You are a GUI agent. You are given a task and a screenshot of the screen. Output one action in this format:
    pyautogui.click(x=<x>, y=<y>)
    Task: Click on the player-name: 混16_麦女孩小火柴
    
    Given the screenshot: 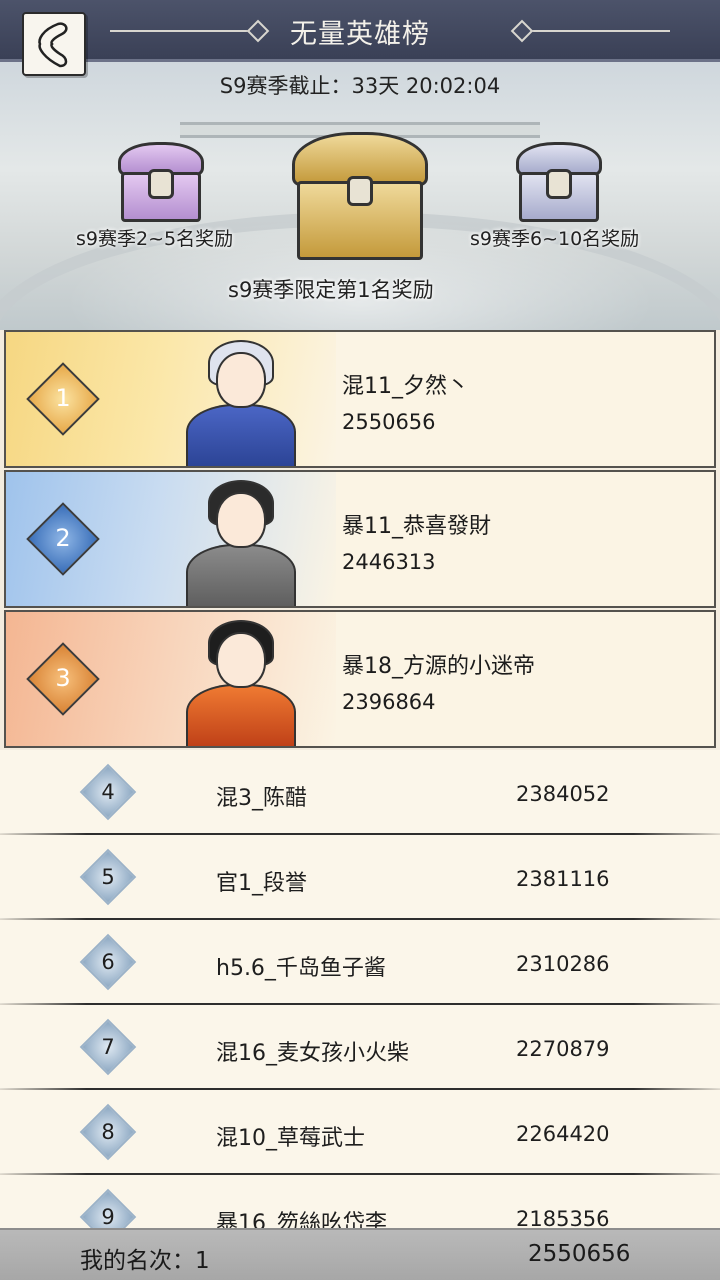 What is the action you would take?
    pyautogui.click(x=312, y=1053)
    